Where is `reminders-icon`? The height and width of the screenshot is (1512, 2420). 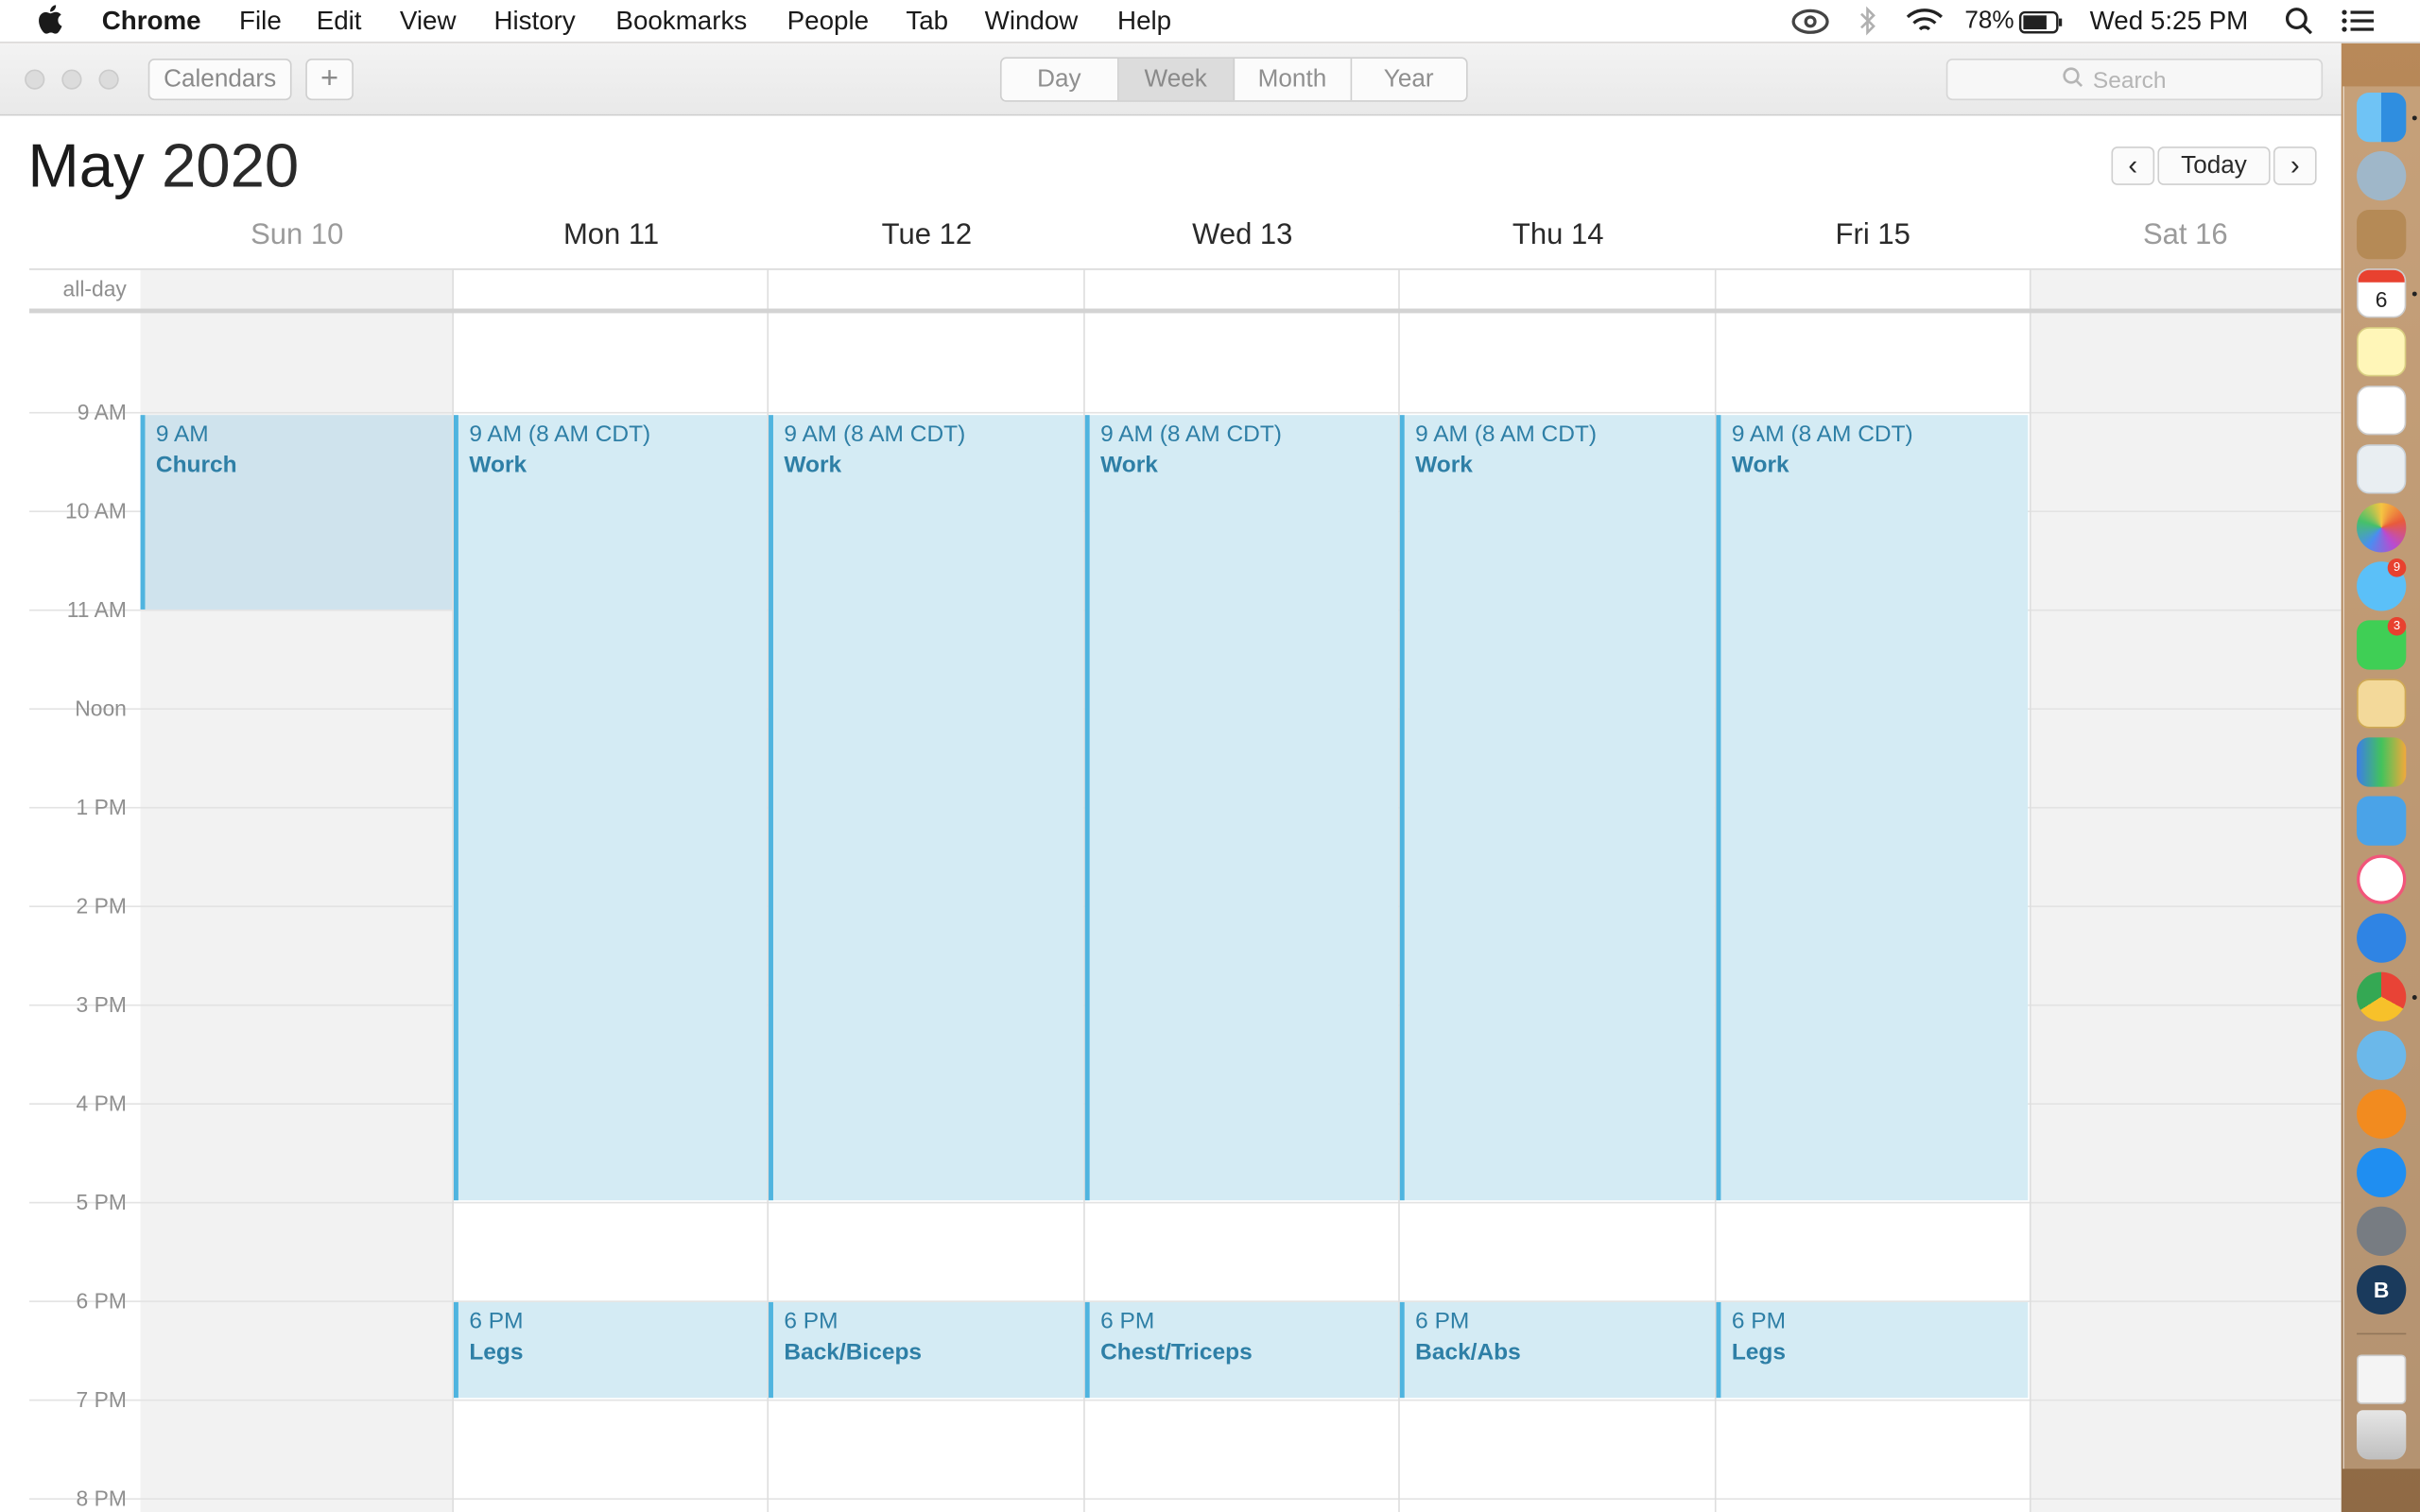
reminders-icon is located at coordinates (2382, 411).